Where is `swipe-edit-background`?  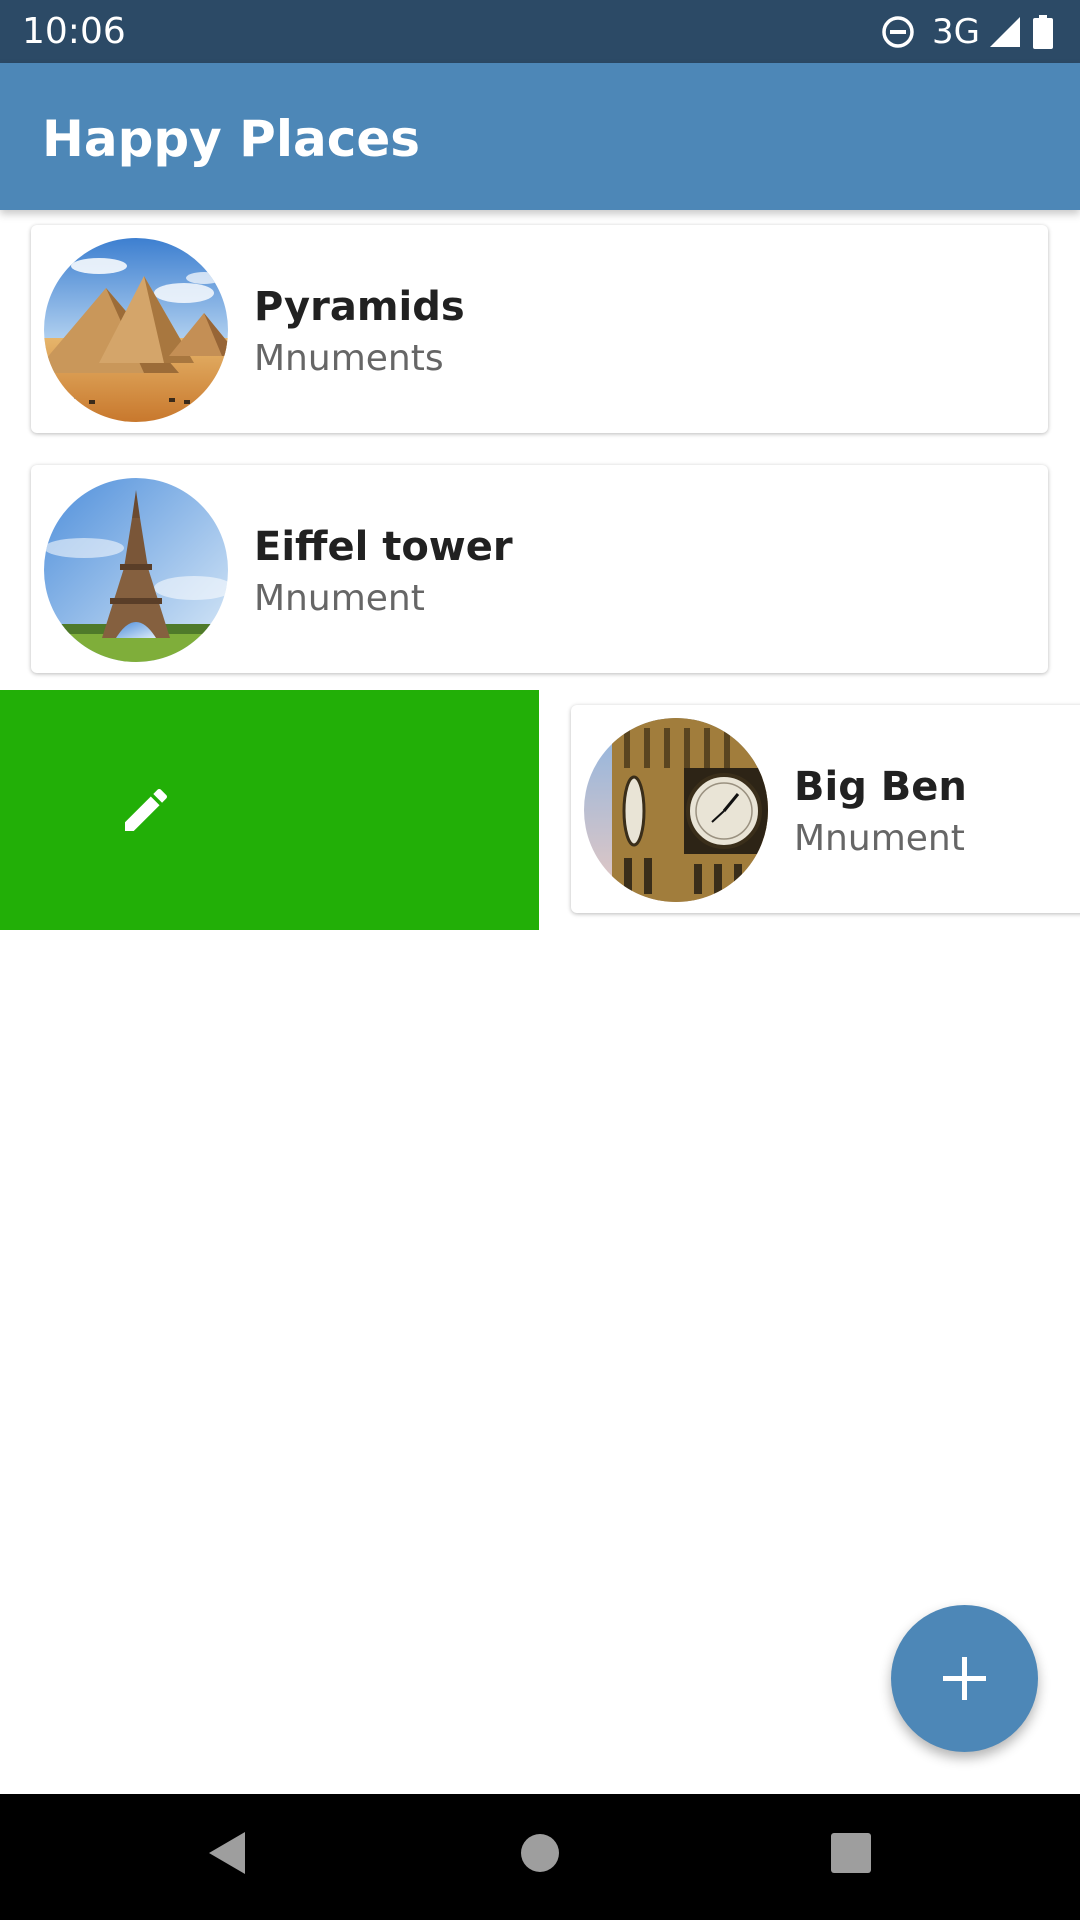 swipe-edit-background is located at coordinates (269, 810).